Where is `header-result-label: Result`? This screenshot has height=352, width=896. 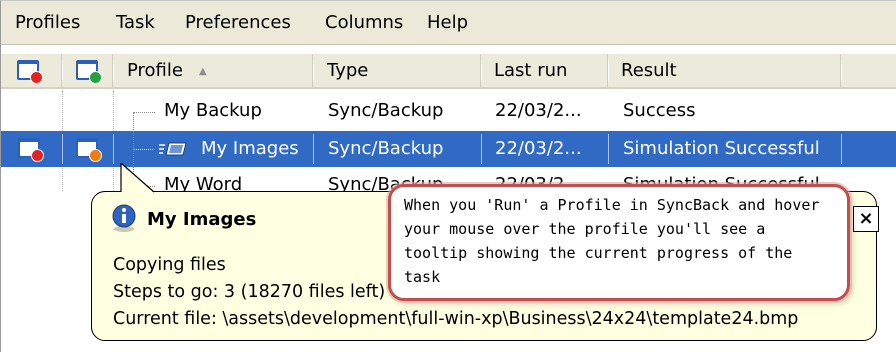
header-result-label: Result is located at coordinates (649, 70).